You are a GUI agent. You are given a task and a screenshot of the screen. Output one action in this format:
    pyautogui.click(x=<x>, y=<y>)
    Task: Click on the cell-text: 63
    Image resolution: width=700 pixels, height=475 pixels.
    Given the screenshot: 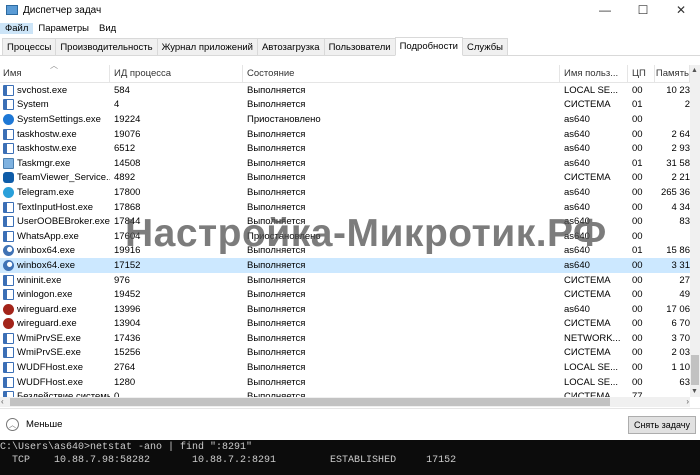 What is the action you would take?
    pyautogui.click(x=684, y=382)
    